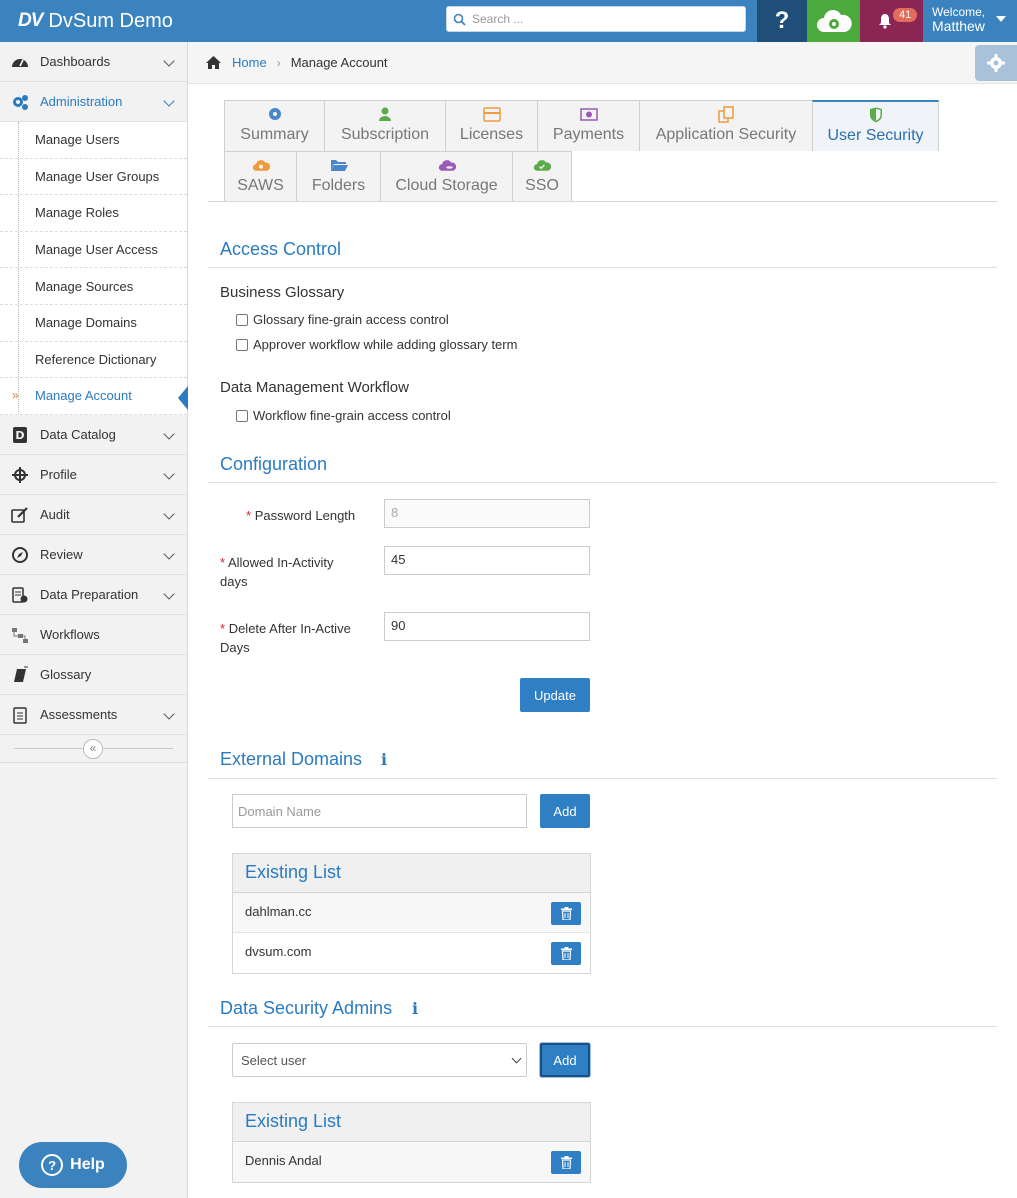  I want to click on shield-icon, so click(876, 115).